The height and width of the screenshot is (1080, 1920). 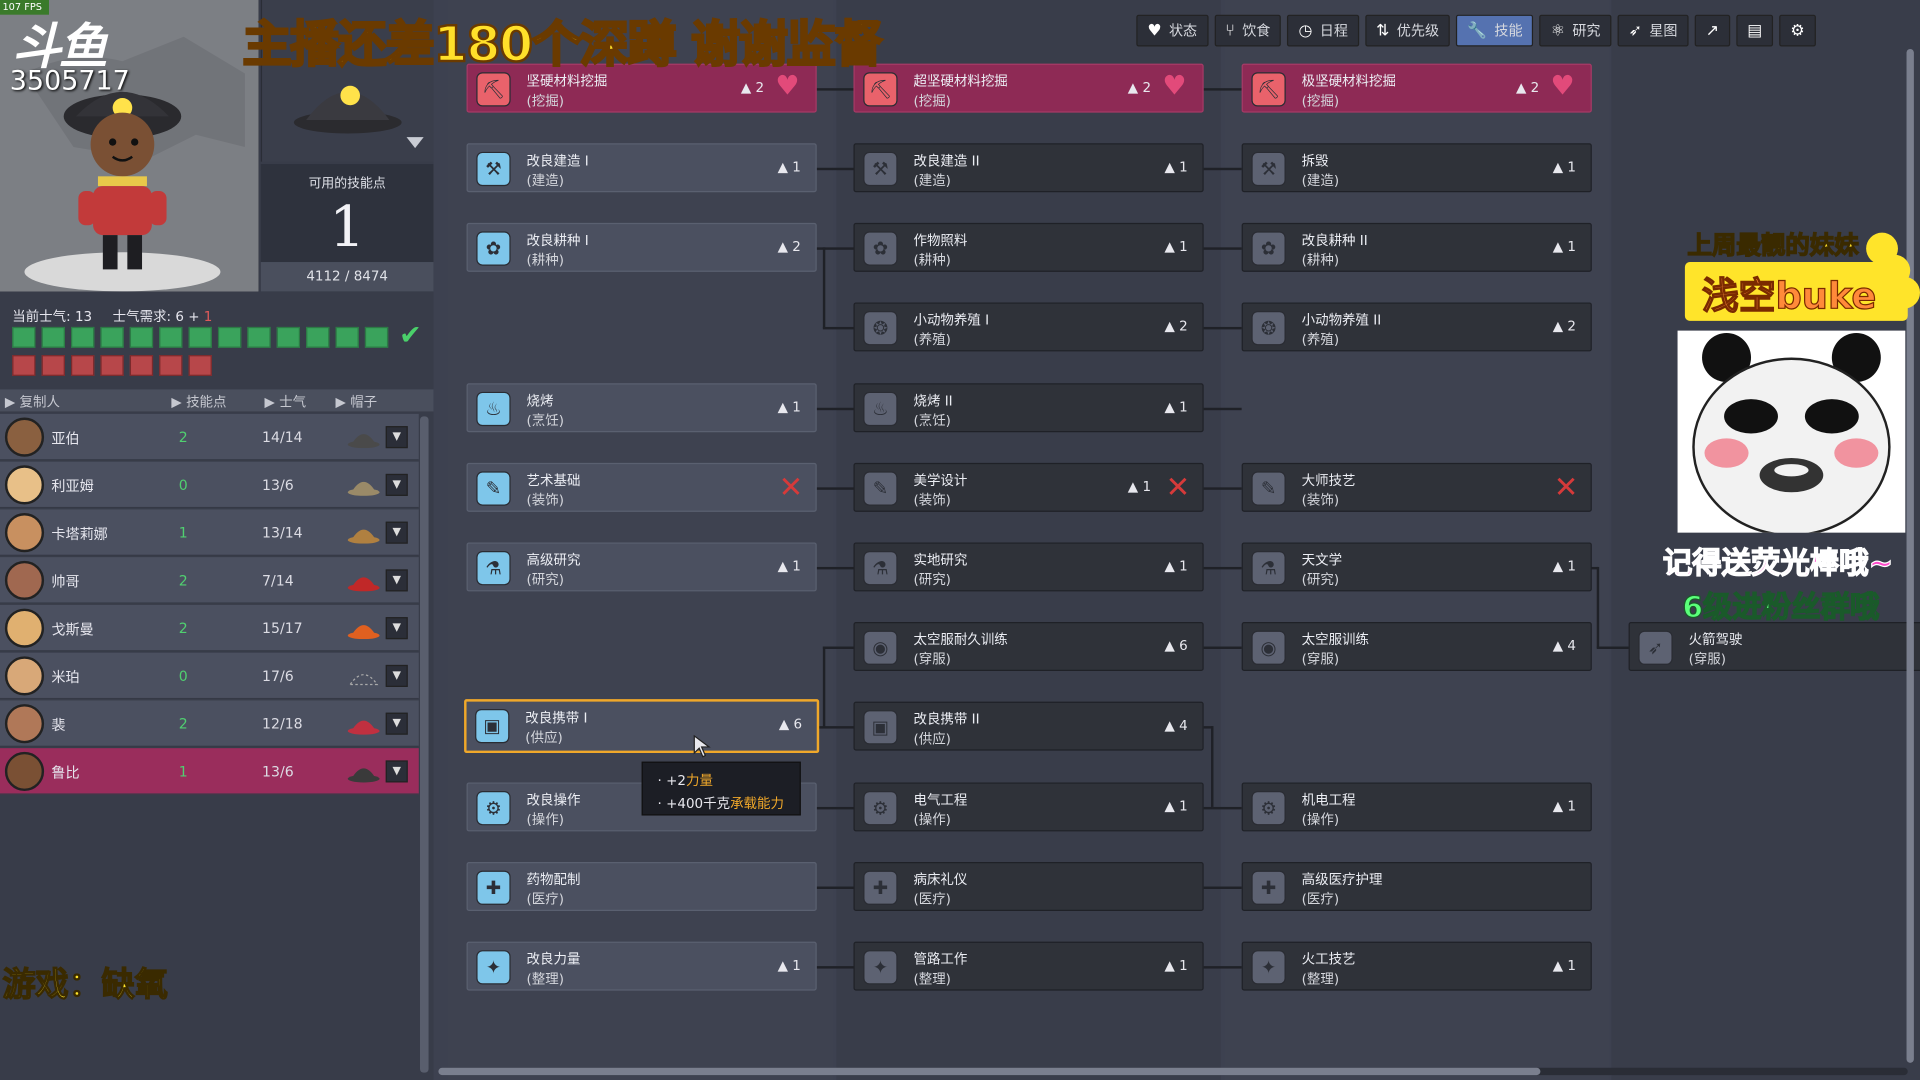 What do you see at coordinates (1028, 887) in the screenshot?
I see `skill-node: ✚ 病床礼仪 (医疗)` at bounding box center [1028, 887].